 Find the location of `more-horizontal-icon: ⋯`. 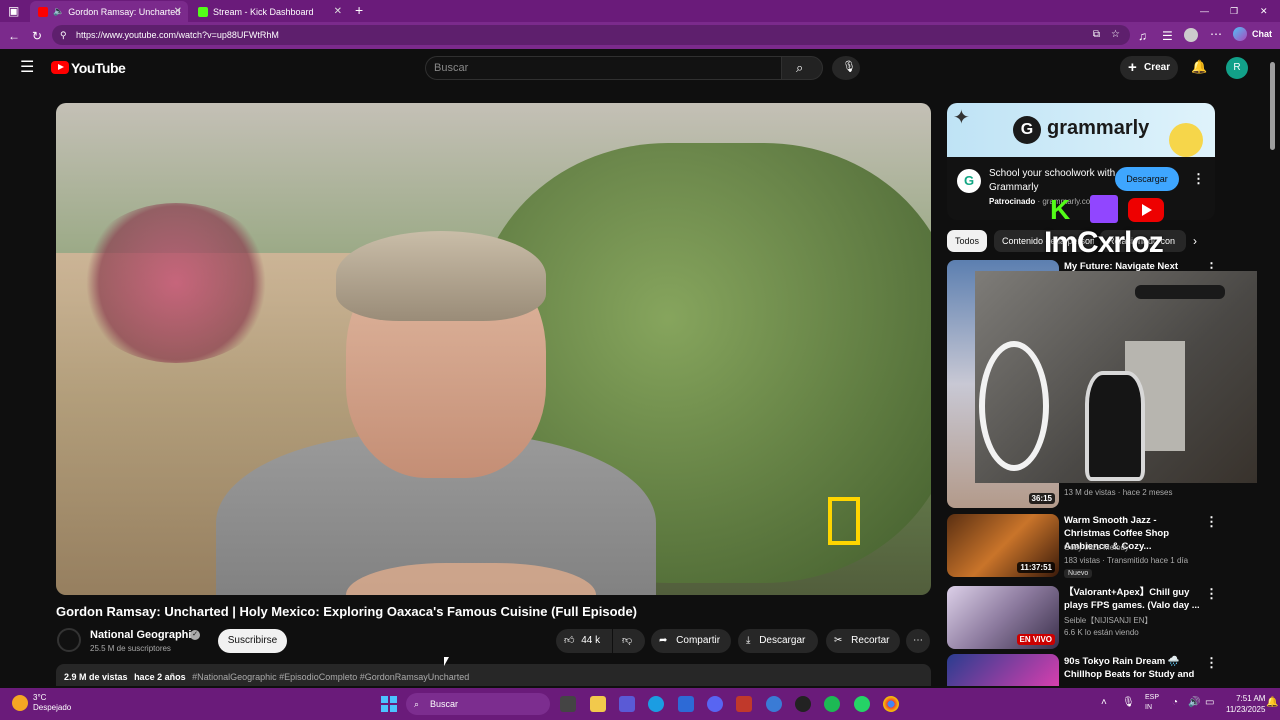

more-horizontal-icon: ⋯ is located at coordinates (918, 640).